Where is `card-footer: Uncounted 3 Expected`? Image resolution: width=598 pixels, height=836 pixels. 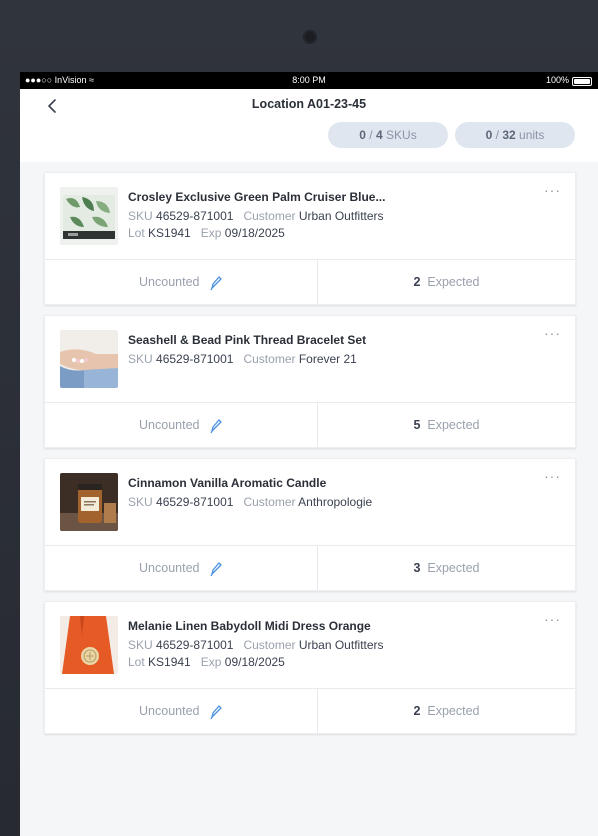 card-footer: Uncounted 3 Expected is located at coordinates (310, 567).